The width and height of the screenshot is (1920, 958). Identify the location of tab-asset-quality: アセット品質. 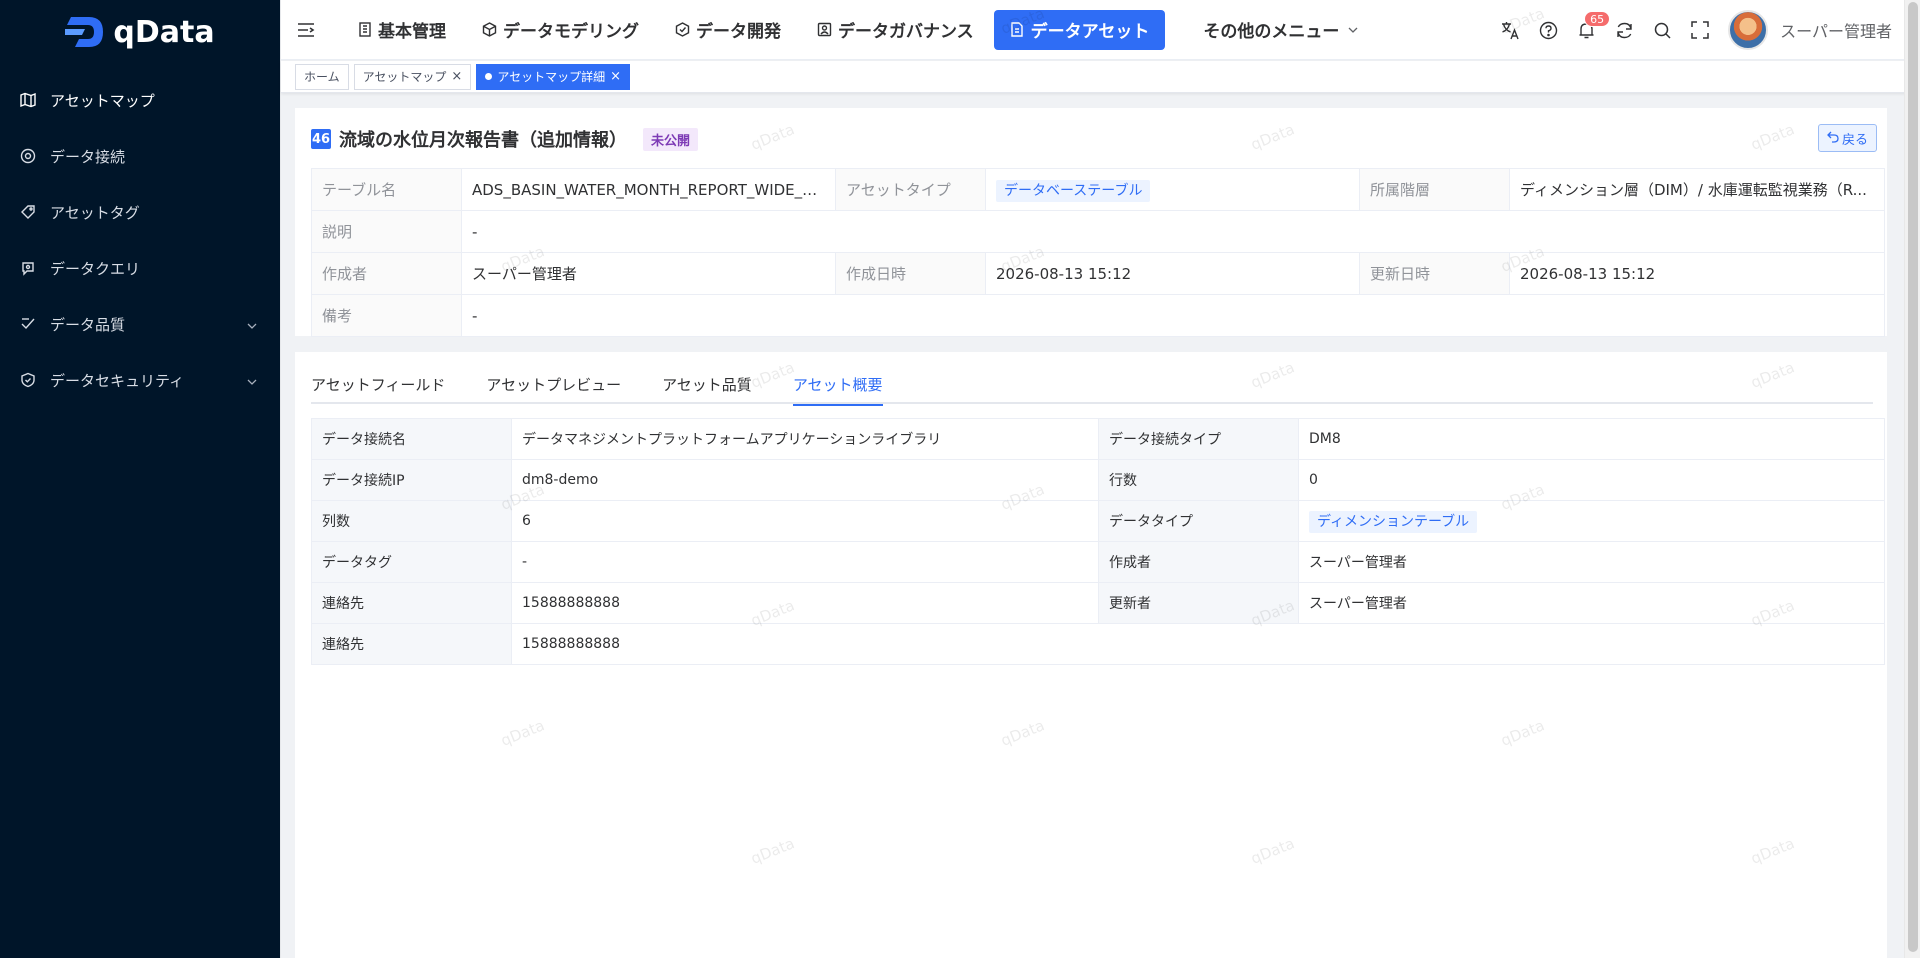
(707, 385).